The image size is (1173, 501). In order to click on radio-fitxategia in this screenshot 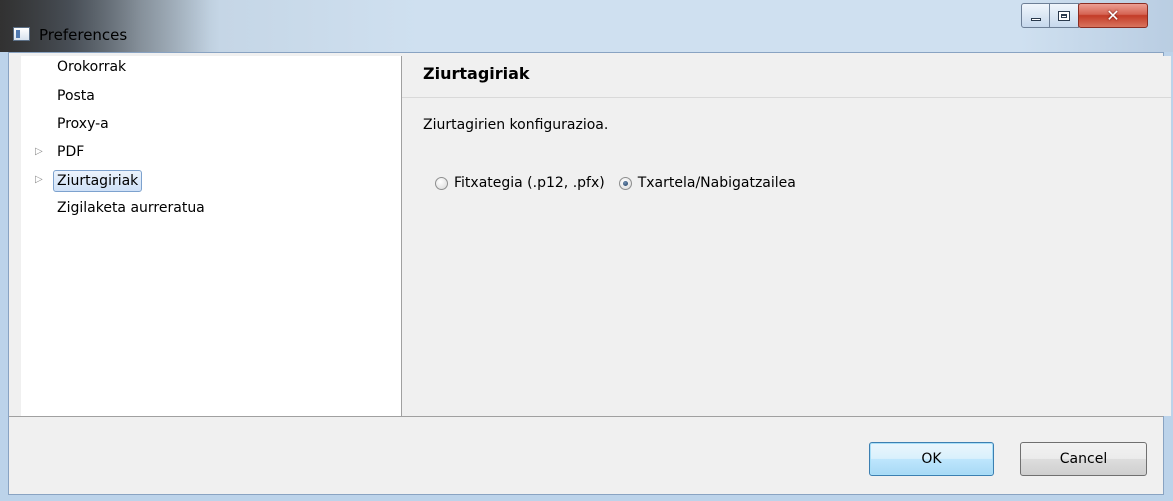, I will do `click(441, 183)`.